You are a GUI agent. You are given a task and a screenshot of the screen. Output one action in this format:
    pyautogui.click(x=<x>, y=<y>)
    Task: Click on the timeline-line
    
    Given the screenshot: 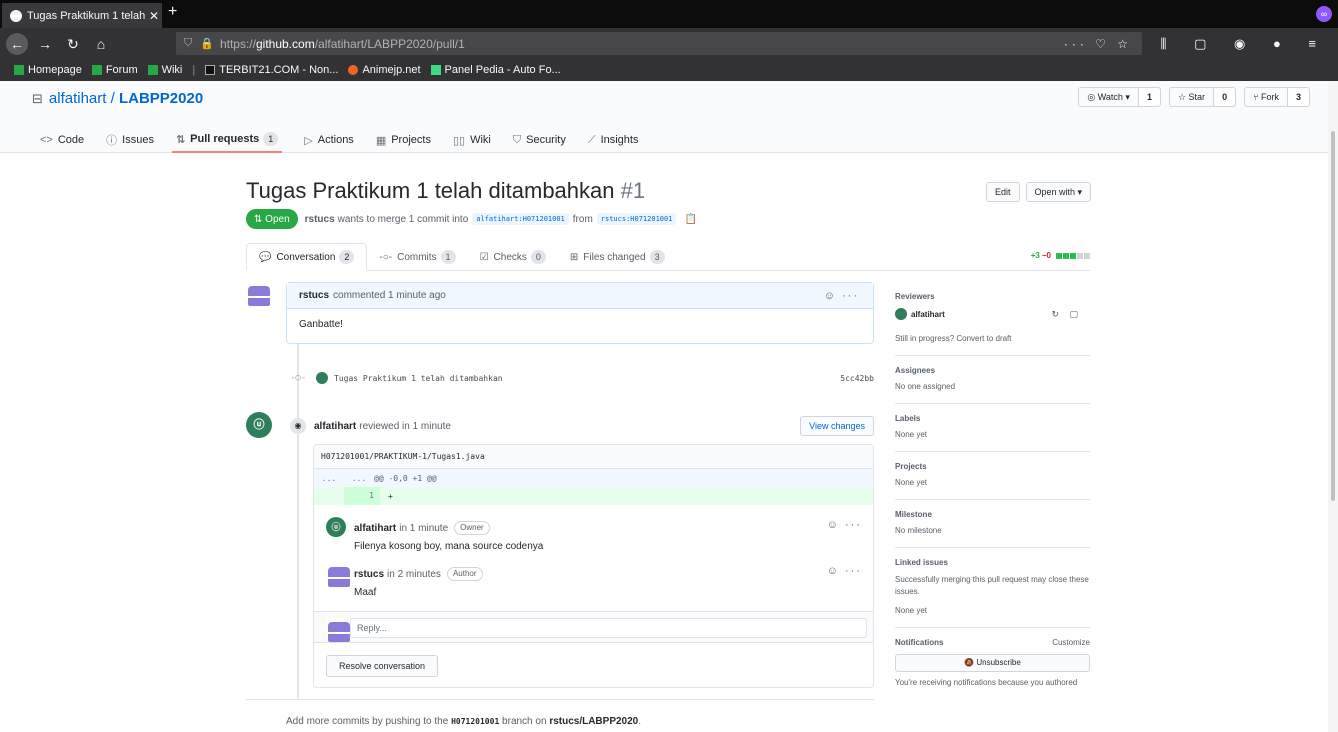 What is the action you would take?
    pyautogui.click(x=298, y=521)
    